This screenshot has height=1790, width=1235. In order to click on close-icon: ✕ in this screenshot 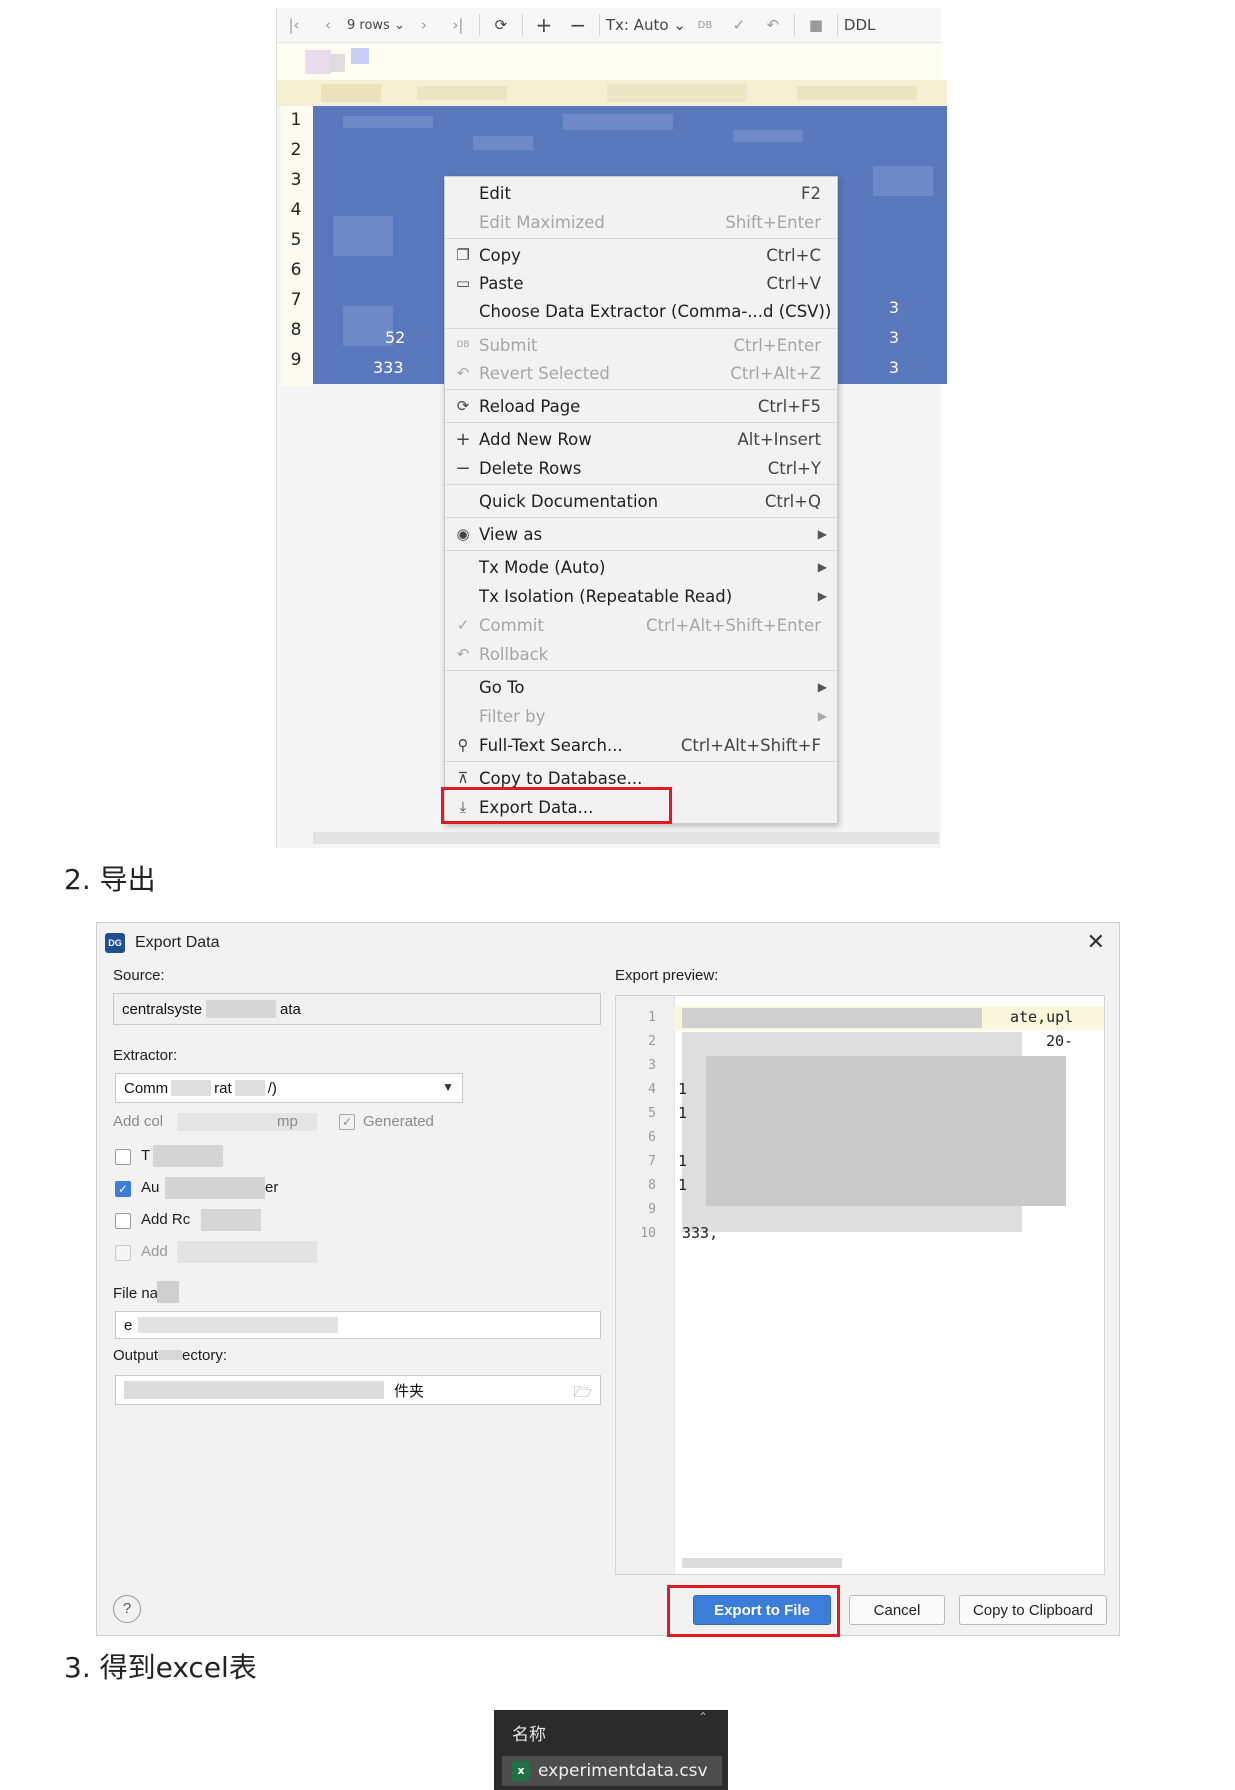, I will do `click(1096, 942)`.